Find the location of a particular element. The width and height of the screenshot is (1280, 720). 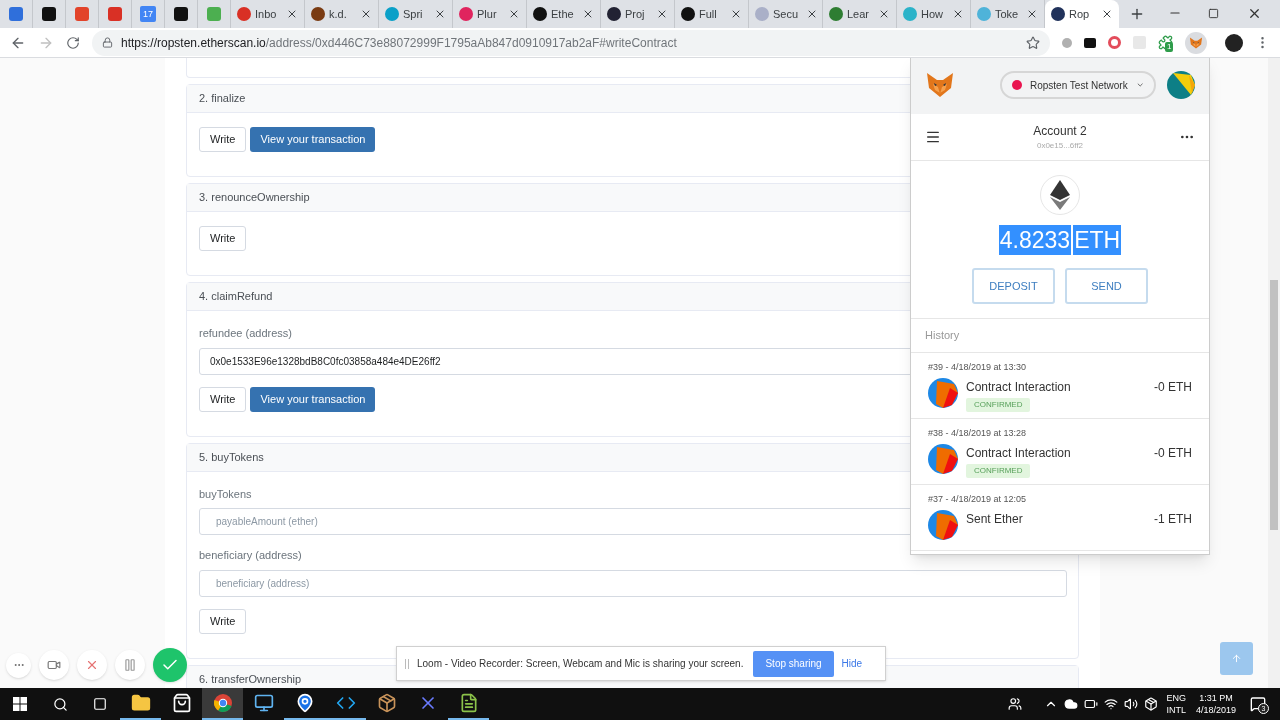

avatar-icon is located at coordinates (1234, 42).